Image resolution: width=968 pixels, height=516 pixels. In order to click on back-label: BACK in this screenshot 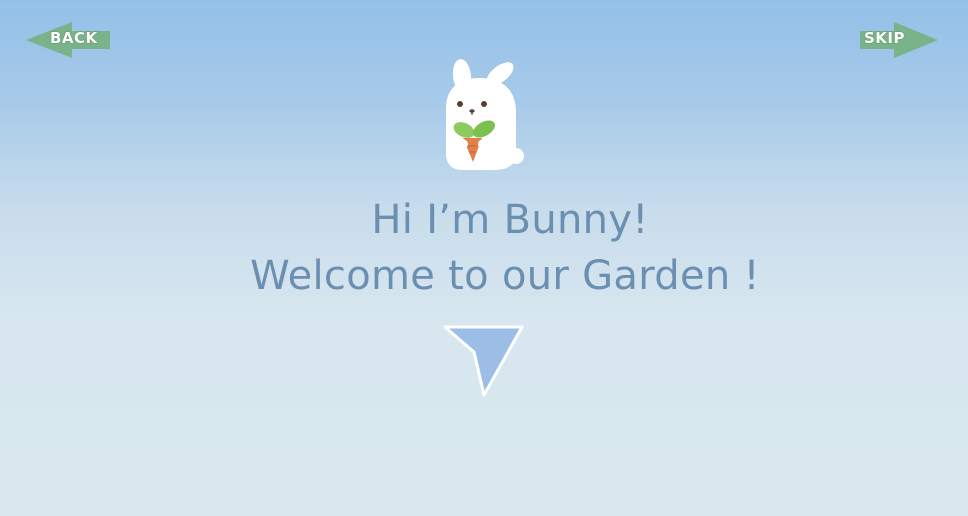, I will do `click(73, 37)`.